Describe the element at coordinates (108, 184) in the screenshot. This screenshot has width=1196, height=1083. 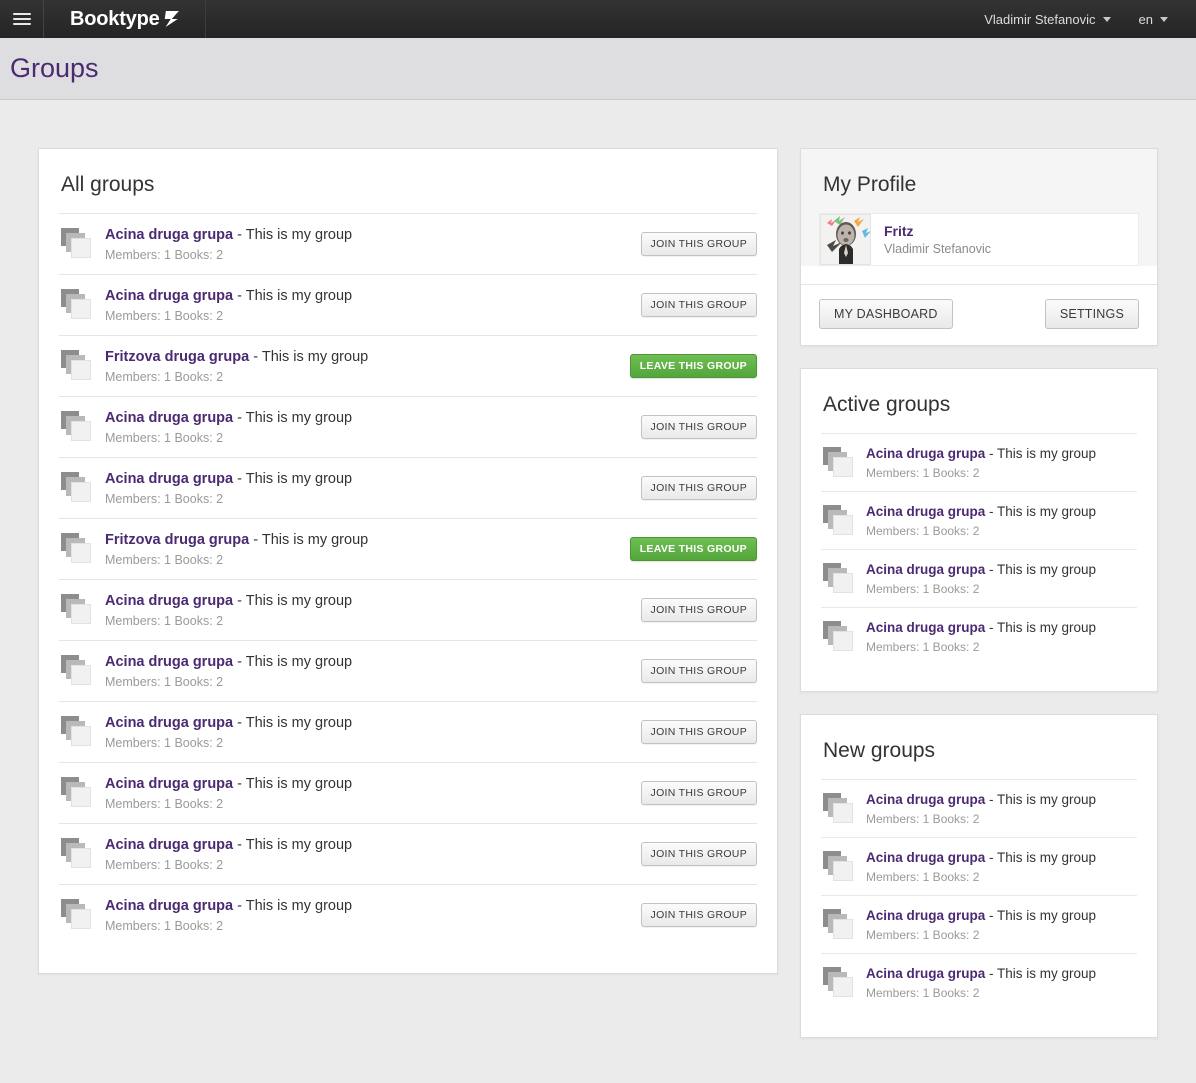
I see `all-groups-heading: All groups` at that location.